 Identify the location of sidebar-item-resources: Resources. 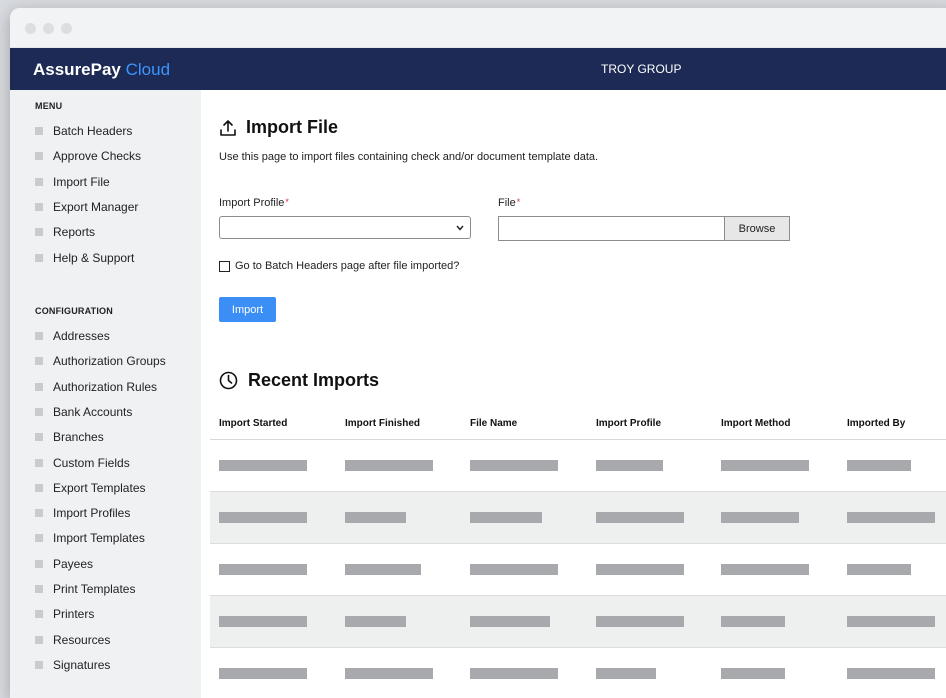
(72, 640).